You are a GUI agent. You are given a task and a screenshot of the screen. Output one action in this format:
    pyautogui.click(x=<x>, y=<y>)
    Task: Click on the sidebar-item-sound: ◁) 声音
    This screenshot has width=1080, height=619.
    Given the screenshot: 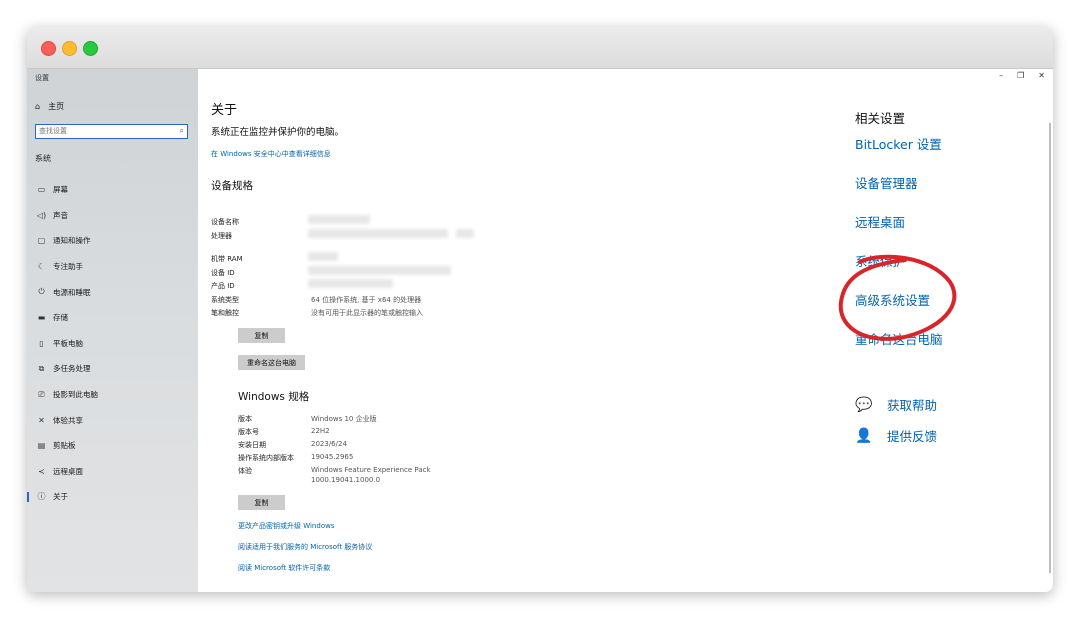 What is the action you would take?
    pyautogui.click(x=112, y=216)
    